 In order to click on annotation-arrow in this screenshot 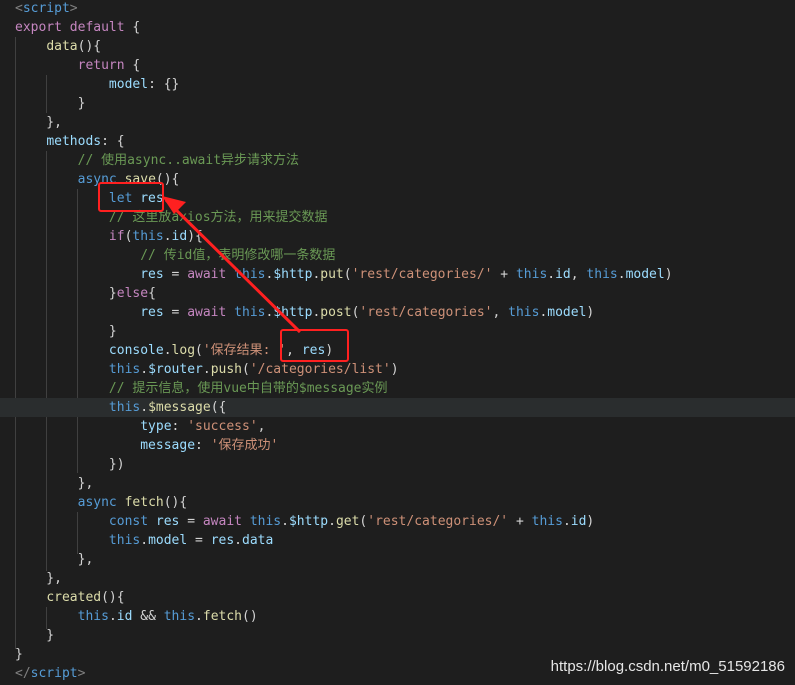, I will do `click(232, 265)`.